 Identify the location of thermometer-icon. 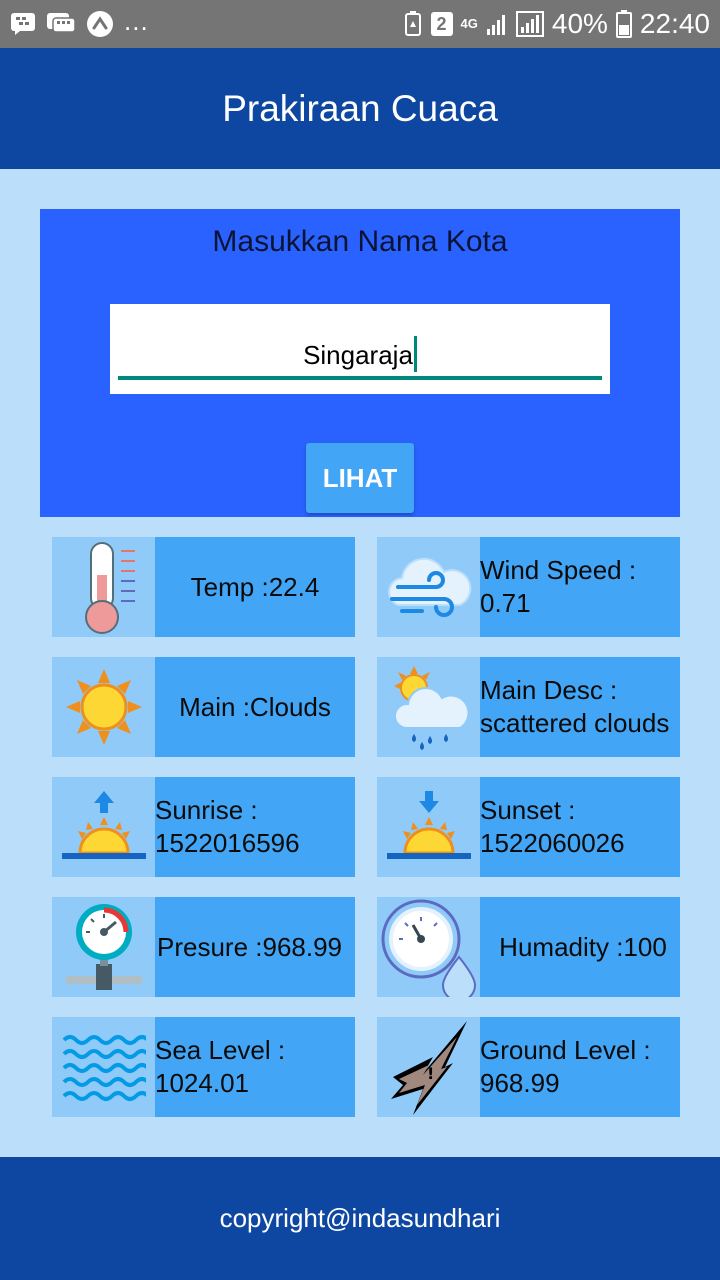
(103, 587).